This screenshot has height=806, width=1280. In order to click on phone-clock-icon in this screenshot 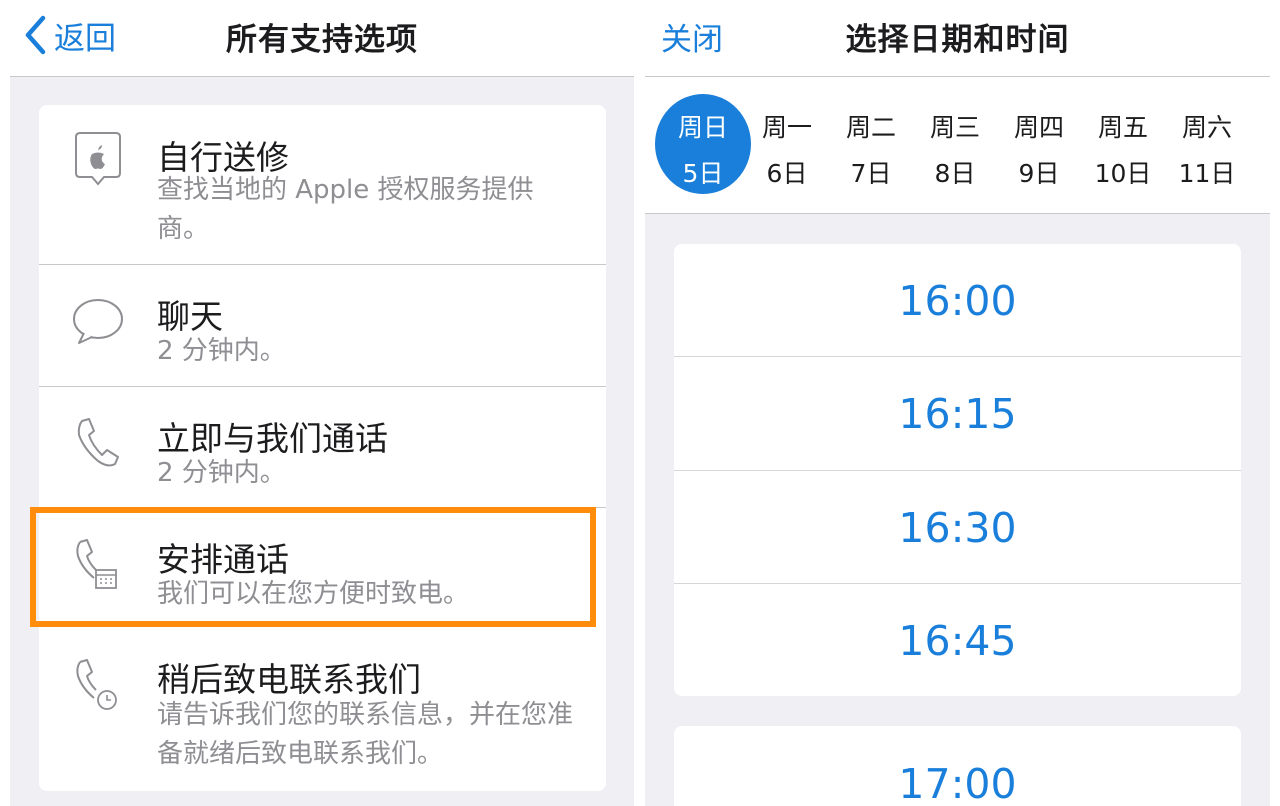, I will do `click(96, 684)`.